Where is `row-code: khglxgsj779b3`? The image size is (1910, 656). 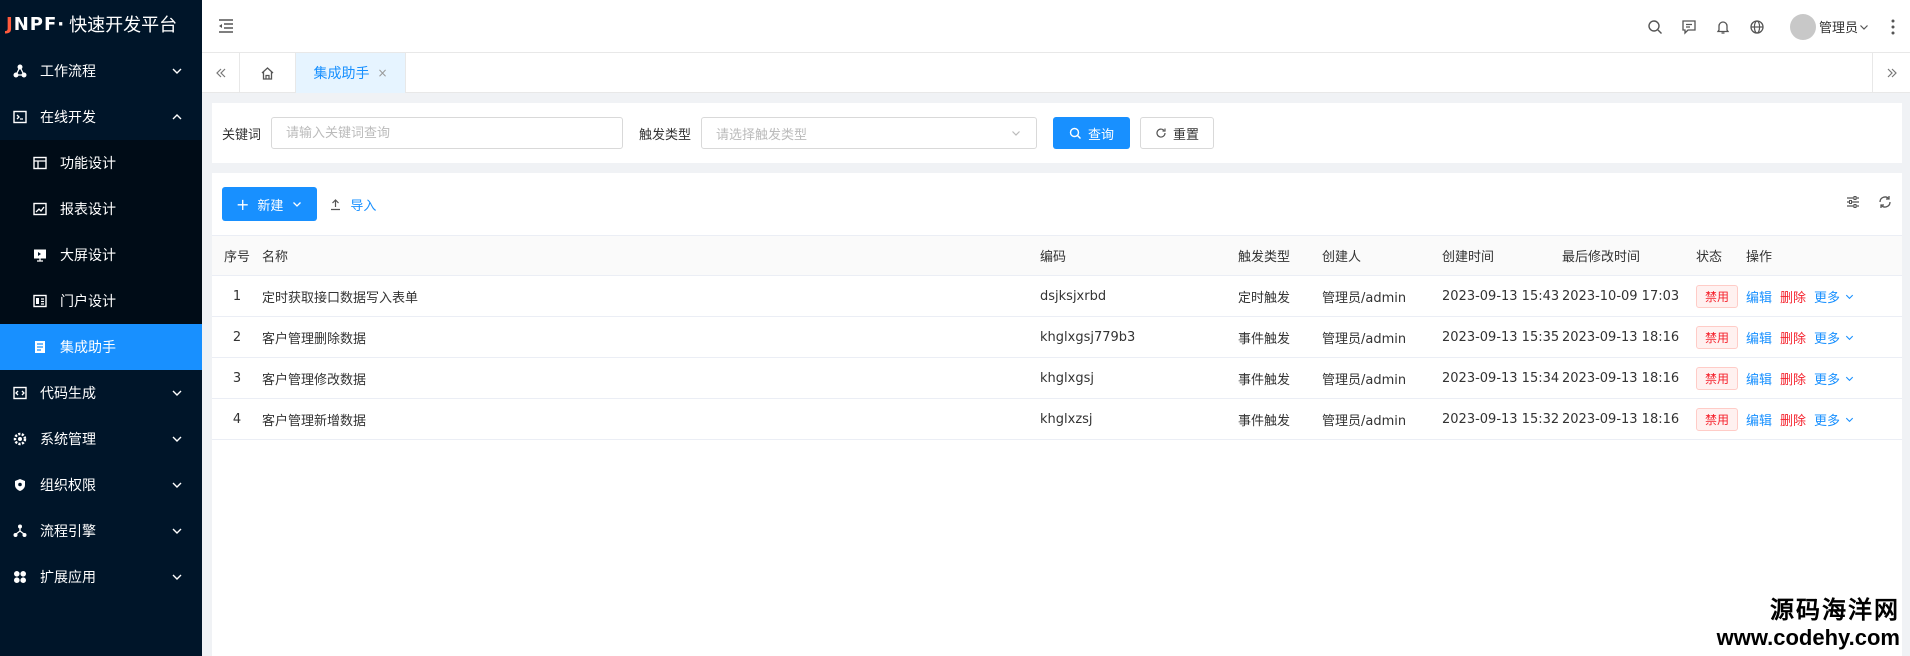
row-code: khglxgsj779b3 is located at coordinates (1139, 337).